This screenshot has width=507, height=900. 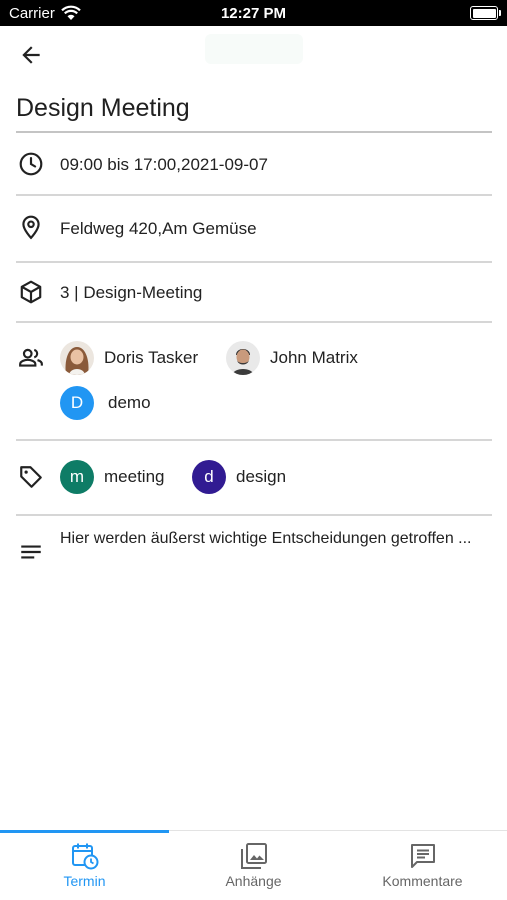 I want to click on tag-name: design, so click(x=261, y=476).